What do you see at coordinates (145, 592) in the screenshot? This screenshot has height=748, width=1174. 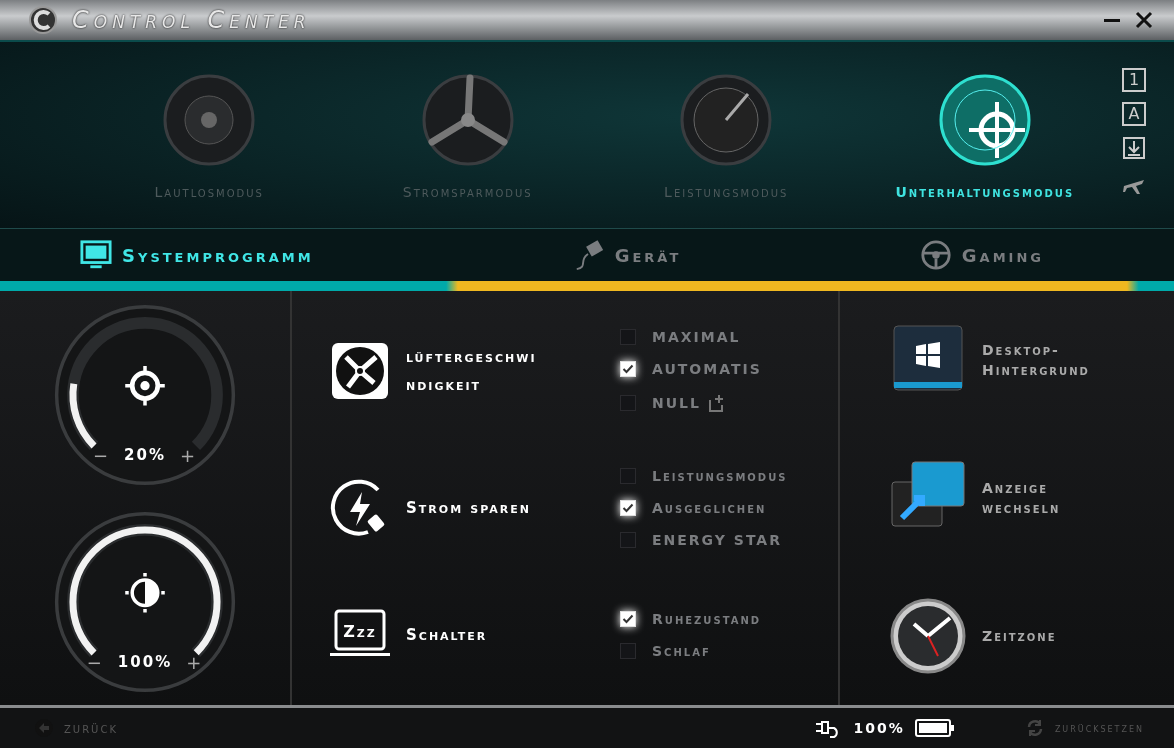 I see `brightness-icon` at bounding box center [145, 592].